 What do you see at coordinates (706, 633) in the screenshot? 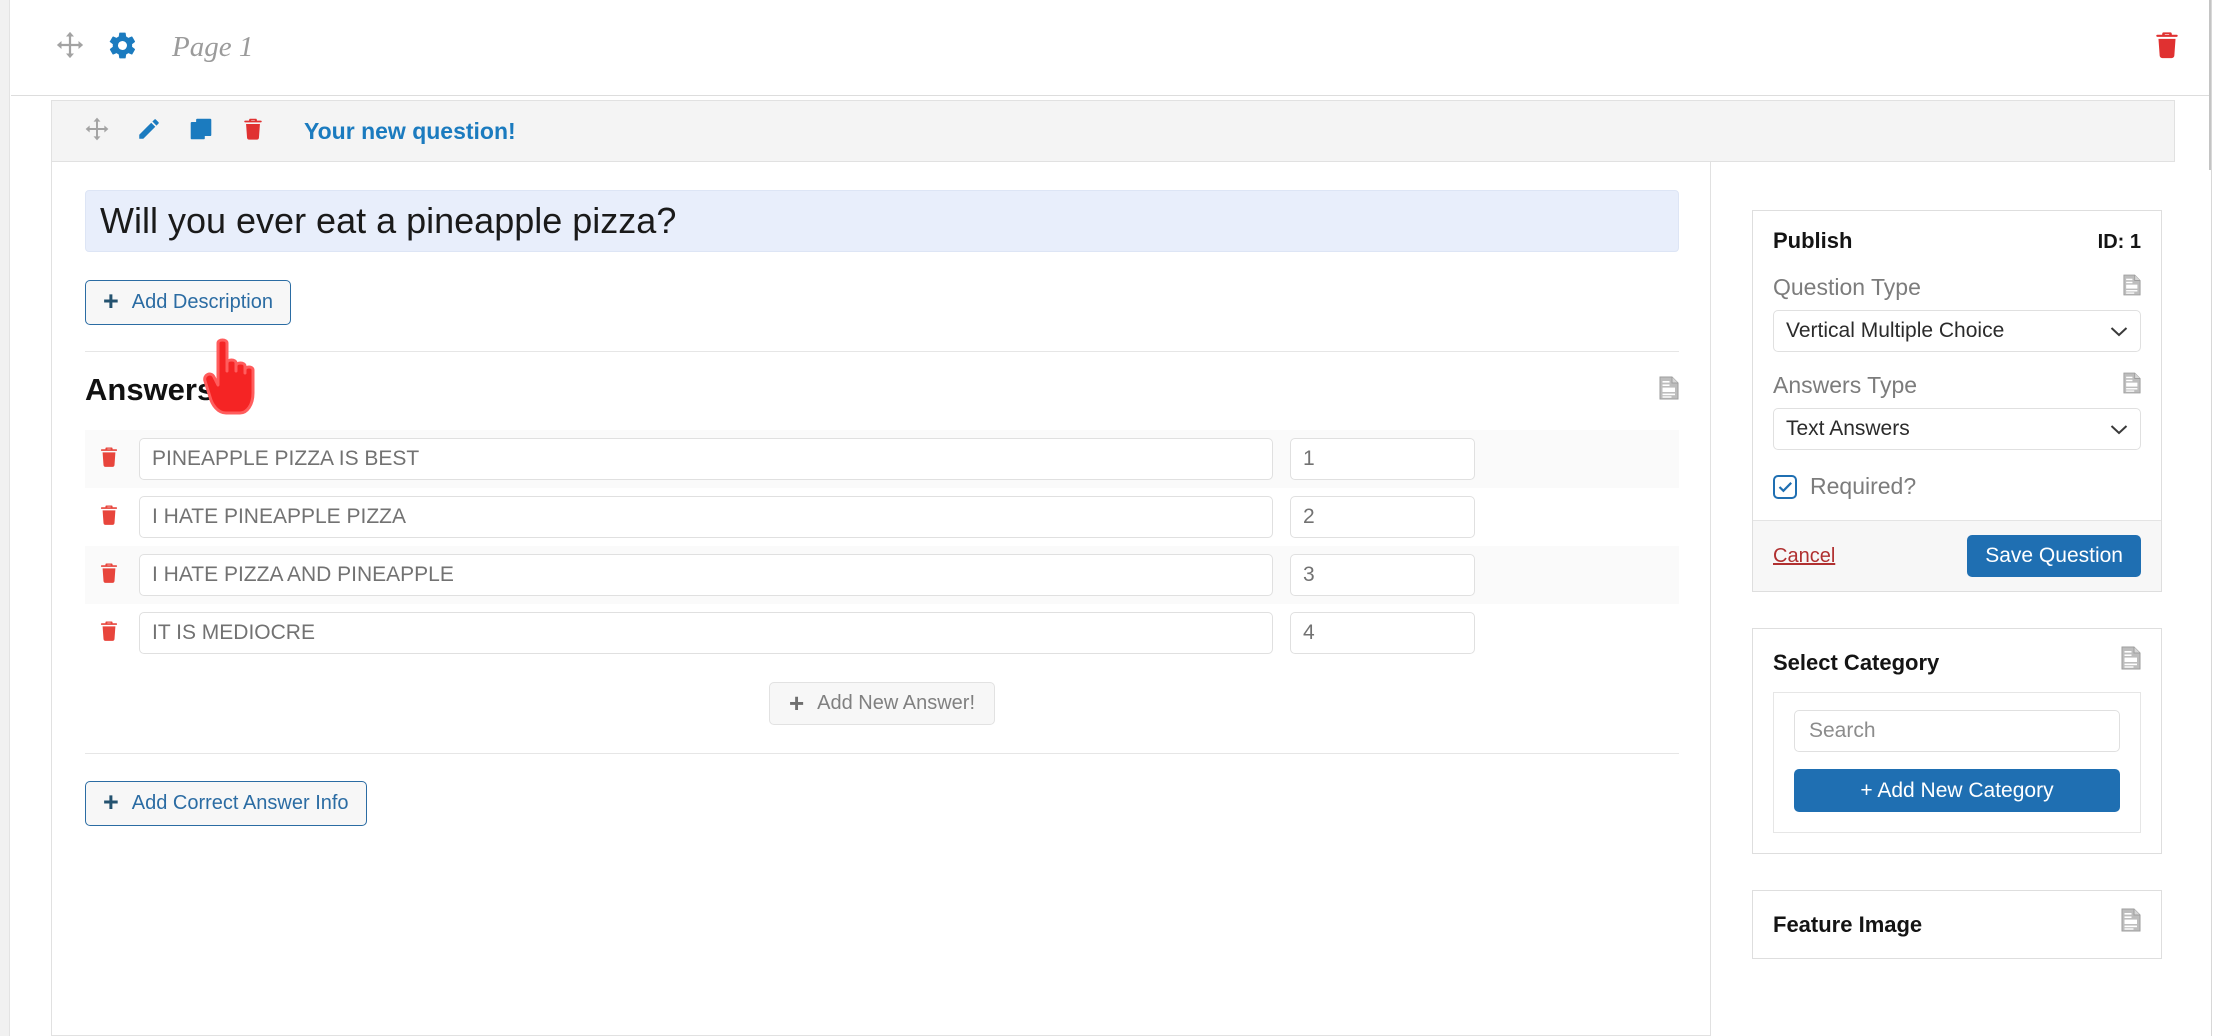
I see `answer-text-input: IT IS MEDIOCRE` at bounding box center [706, 633].